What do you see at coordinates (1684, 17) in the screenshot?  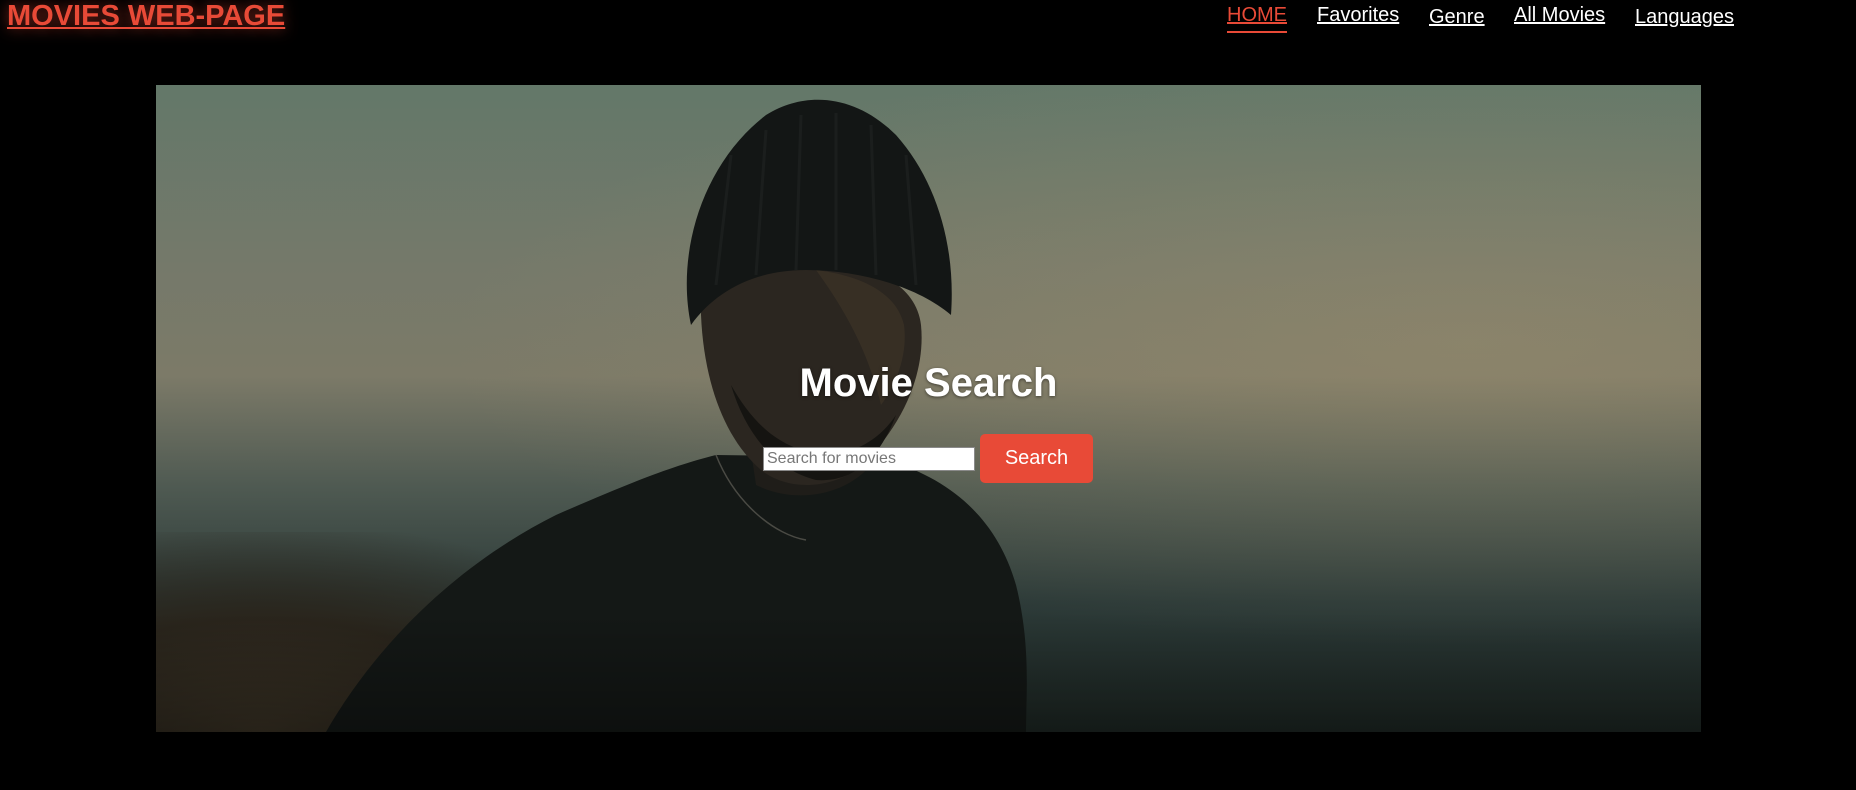 I see `nav-languages: Languages` at bounding box center [1684, 17].